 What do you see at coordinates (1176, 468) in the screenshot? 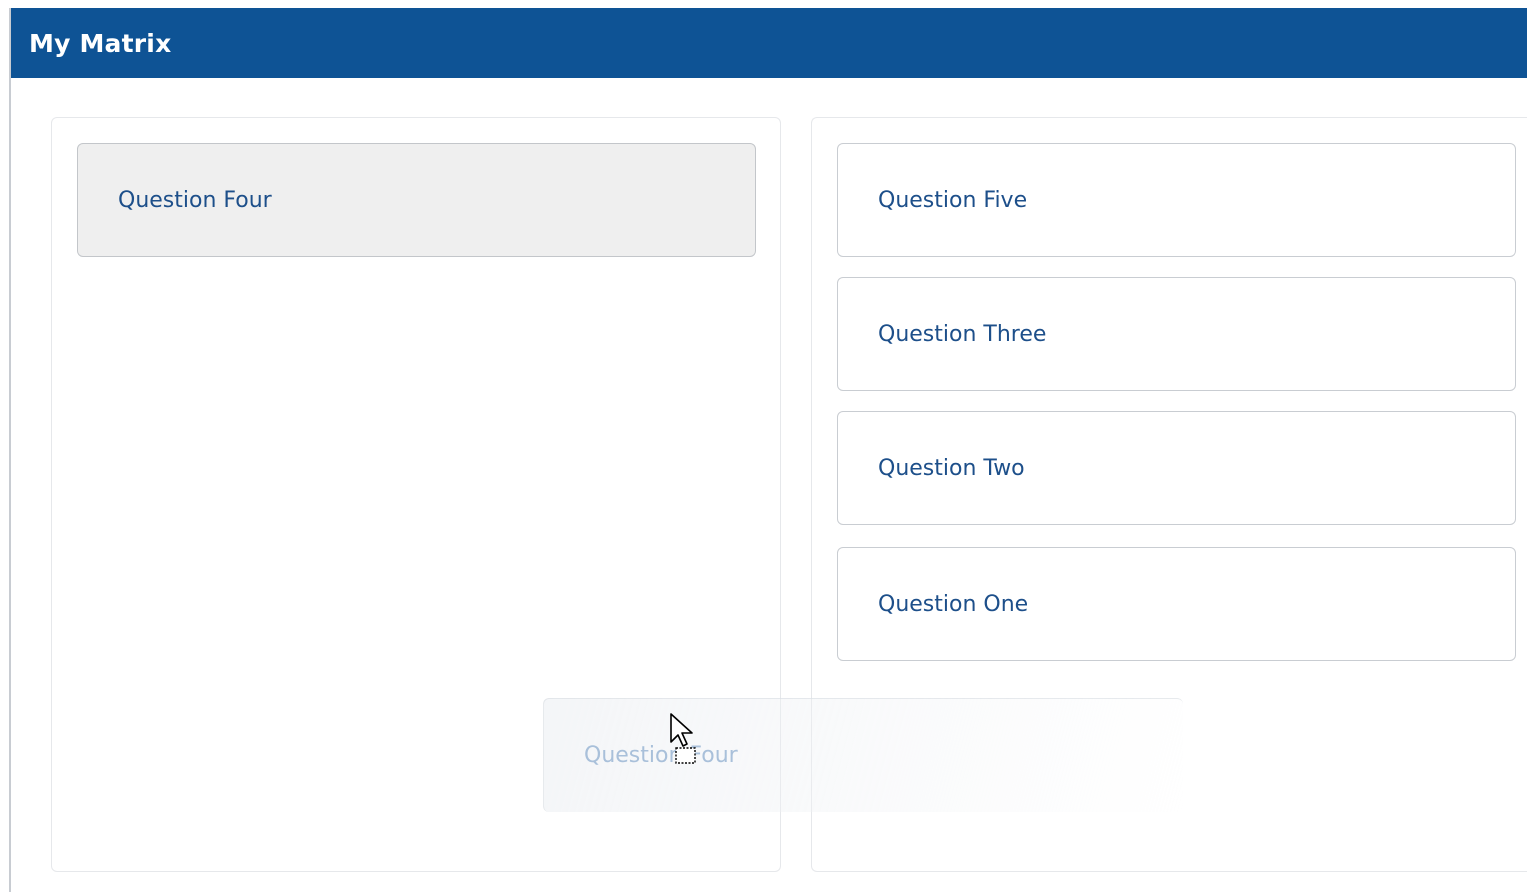
I see `right-item-question-two: Question Two` at bounding box center [1176, 468].